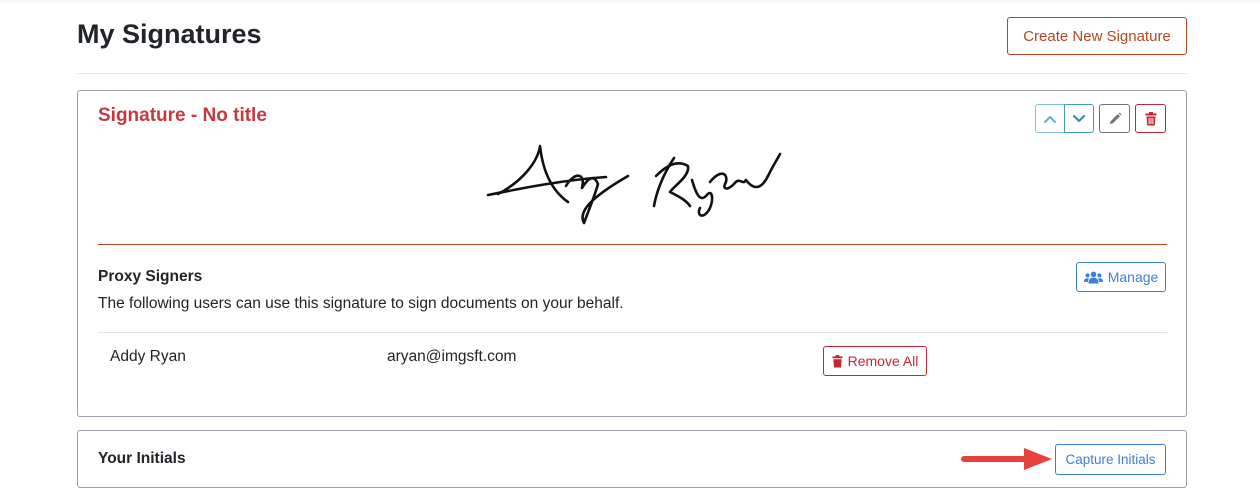  I want to click on users-icon, so click(1093, 277).